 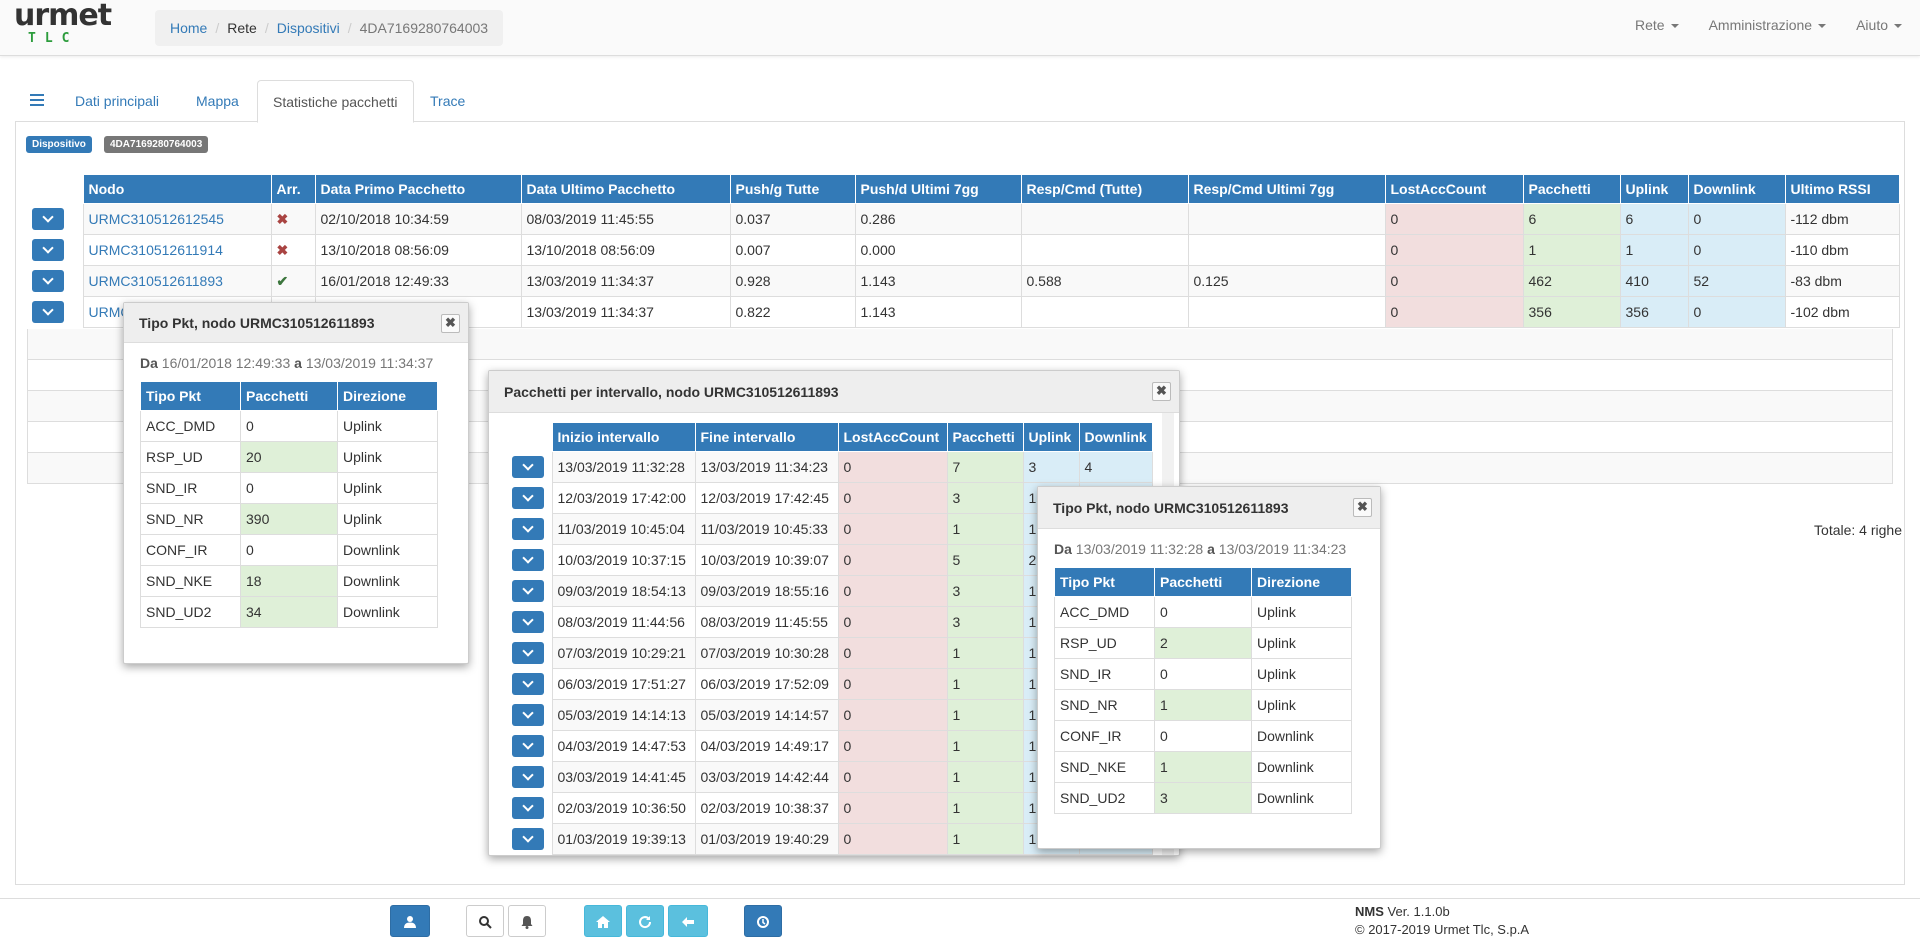 What do you see at coordinates (1768, 25) in the screenshot?
I see `menu-amministrazione: Amministrazione` at bounding box center [1768, 25].